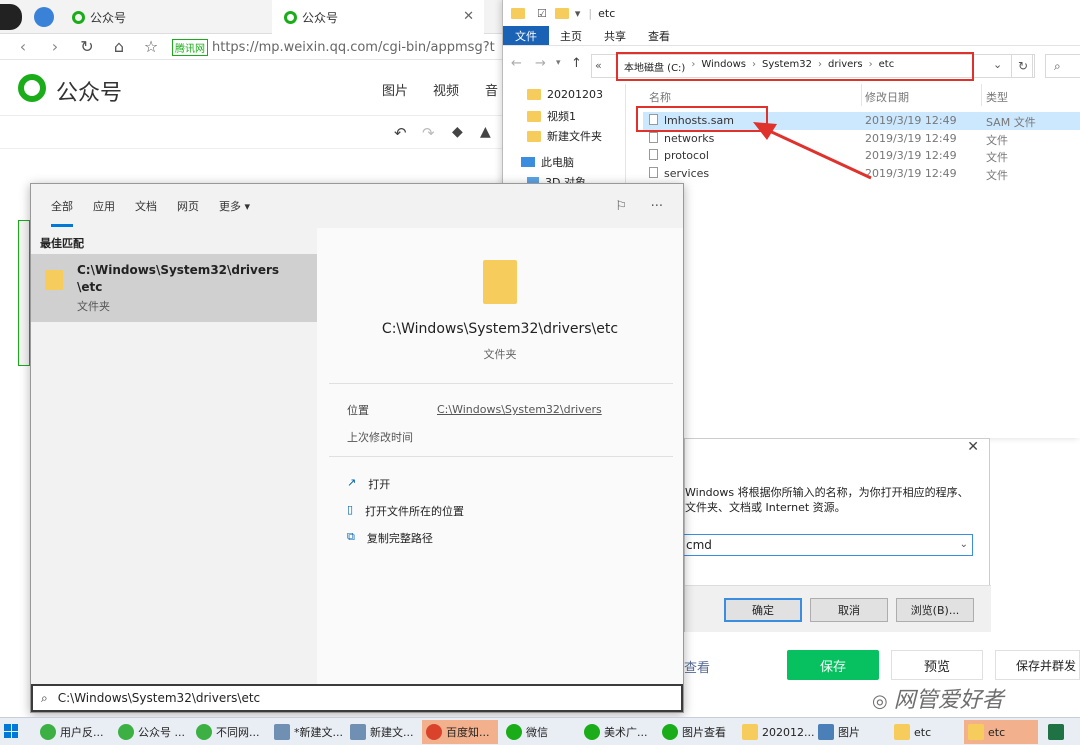  Describe the element at coordinates (679, 155) in the screenshot. I see `table-row: protocol` at that location.